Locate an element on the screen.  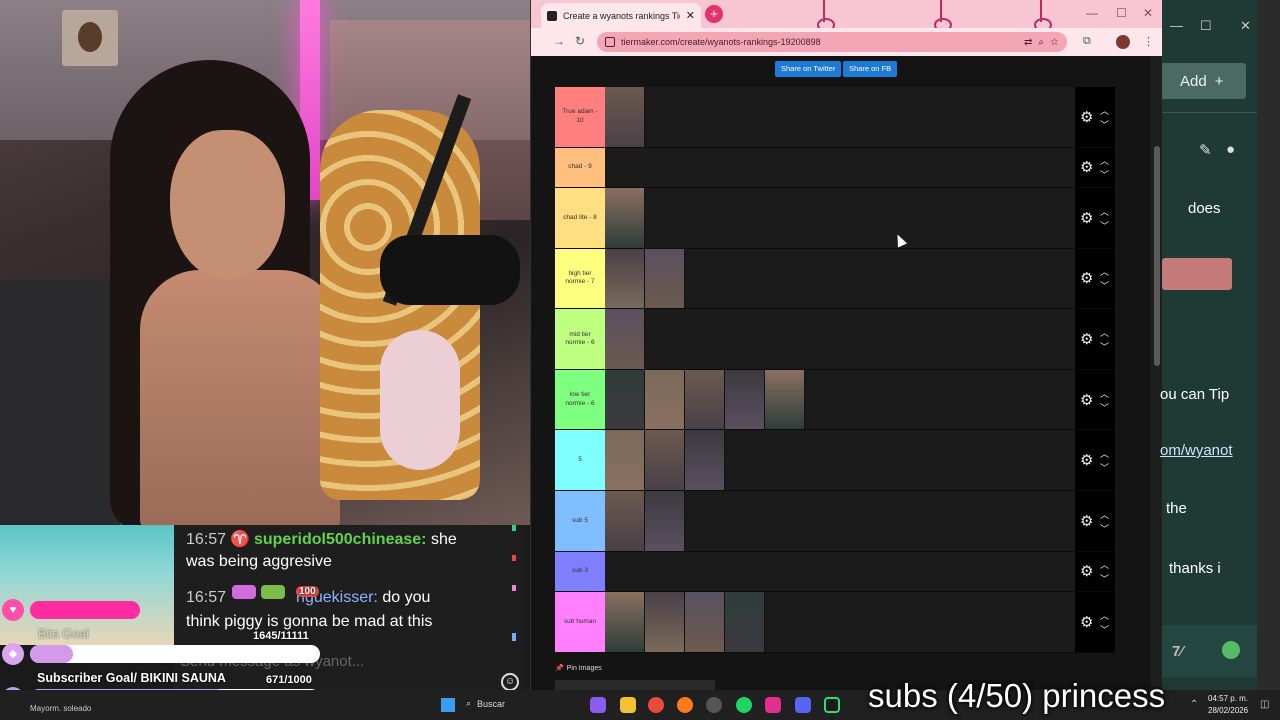
new-tab-icon: + is located at coordinates (714, 14).